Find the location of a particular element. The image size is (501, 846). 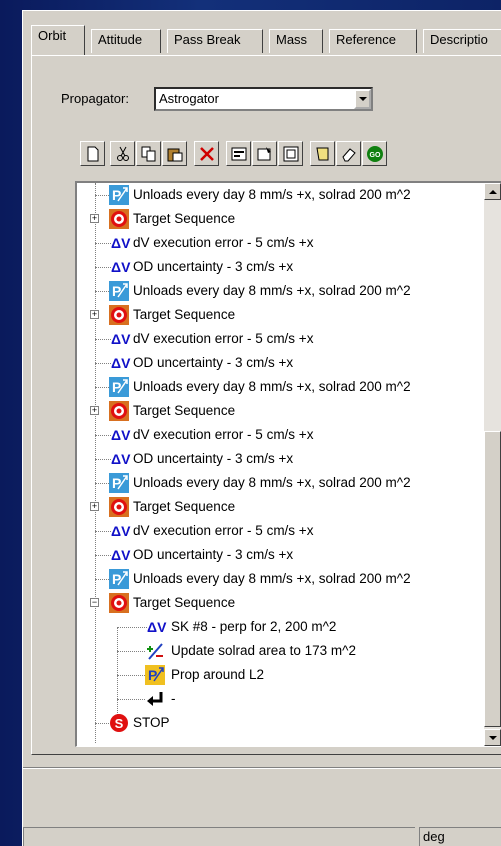

scroll-thumb is located at coordinates (492, 579).